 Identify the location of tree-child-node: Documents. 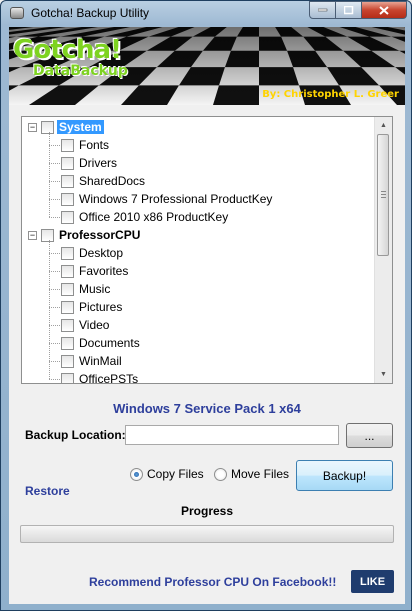
(101, 343).